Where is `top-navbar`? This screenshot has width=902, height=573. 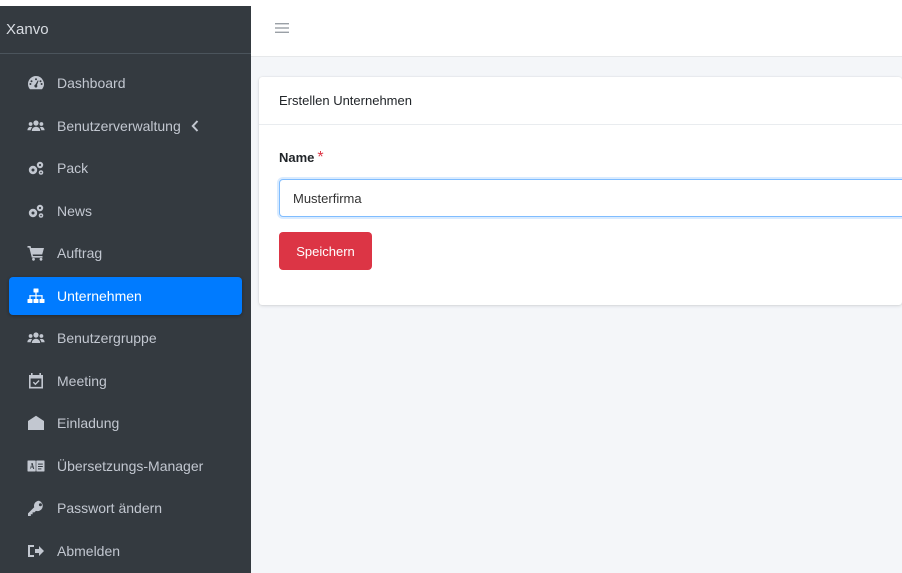 top-navbar is located at coordinates (576, 28).